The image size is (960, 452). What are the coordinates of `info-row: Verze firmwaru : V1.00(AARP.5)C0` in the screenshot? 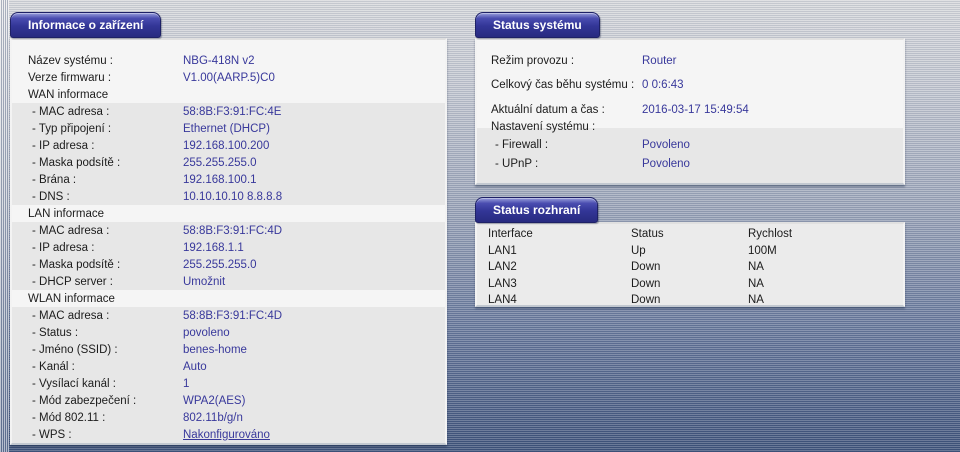 It's located at (228, 77).